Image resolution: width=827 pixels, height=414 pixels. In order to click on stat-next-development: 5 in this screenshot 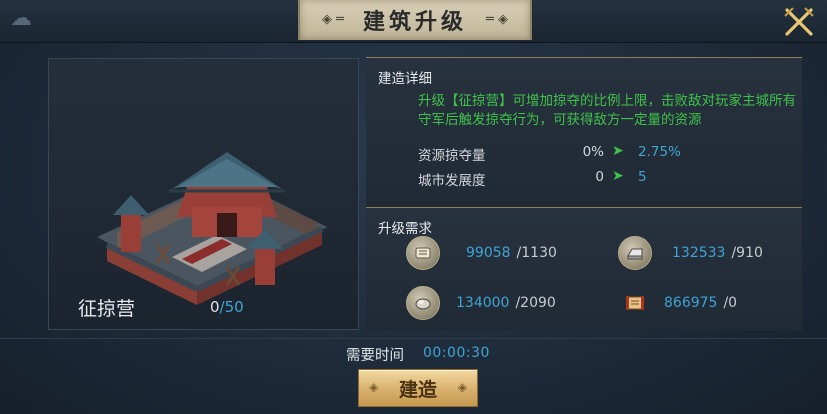, I will do `click(642, 177)`.